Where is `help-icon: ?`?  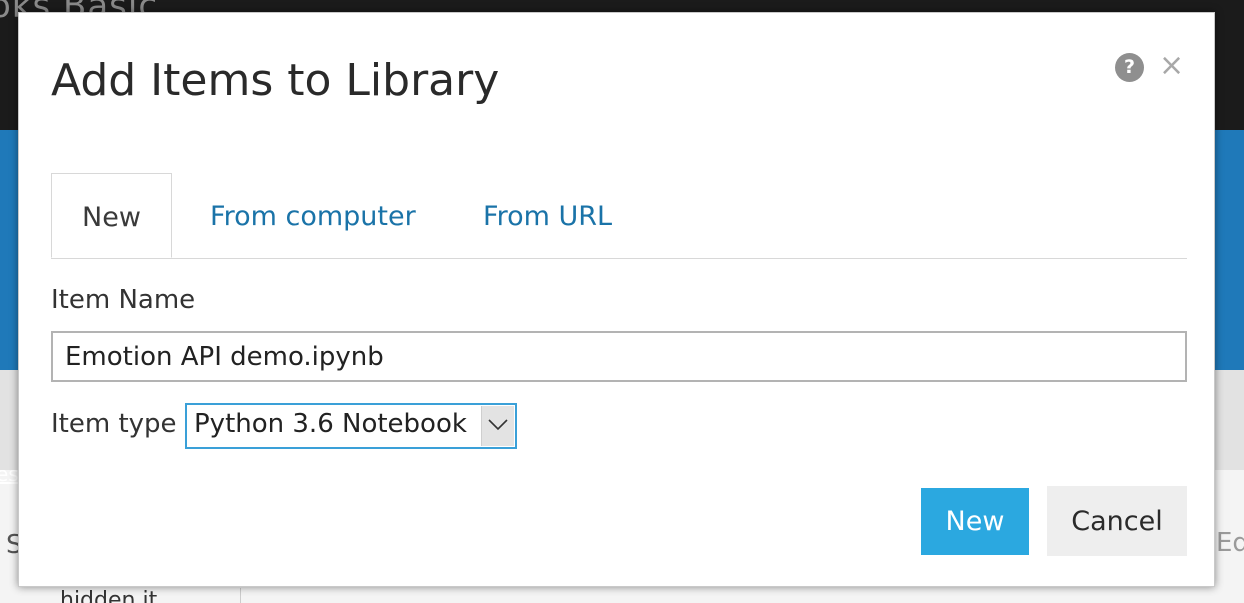 help-icon: ? is located at coordinates (1129, 67).